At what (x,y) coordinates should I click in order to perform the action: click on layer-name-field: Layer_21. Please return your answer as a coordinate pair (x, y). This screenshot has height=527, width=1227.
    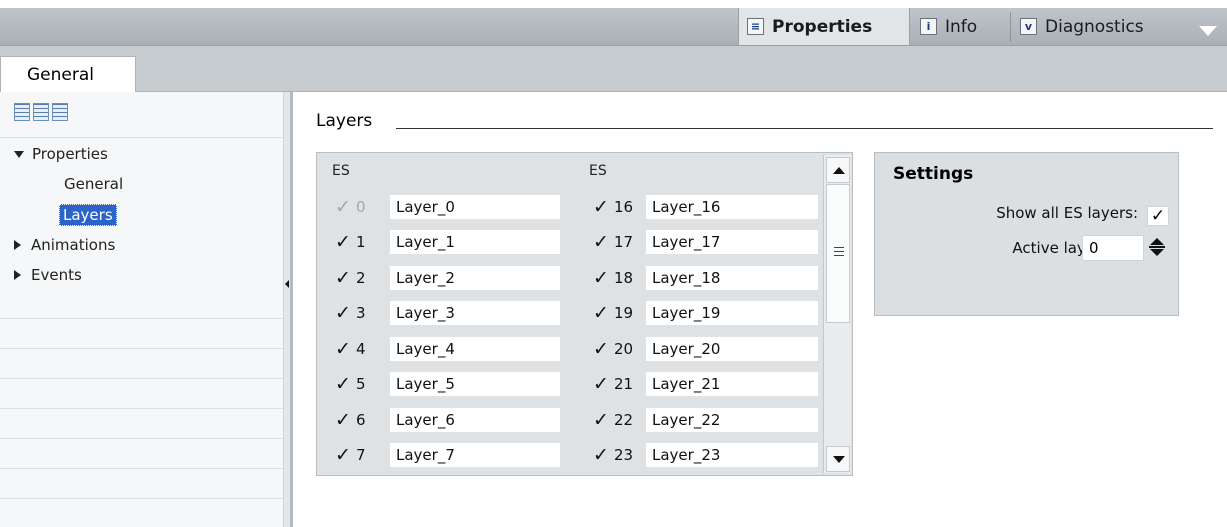
    Looking at the image, I should click on (732, 384).